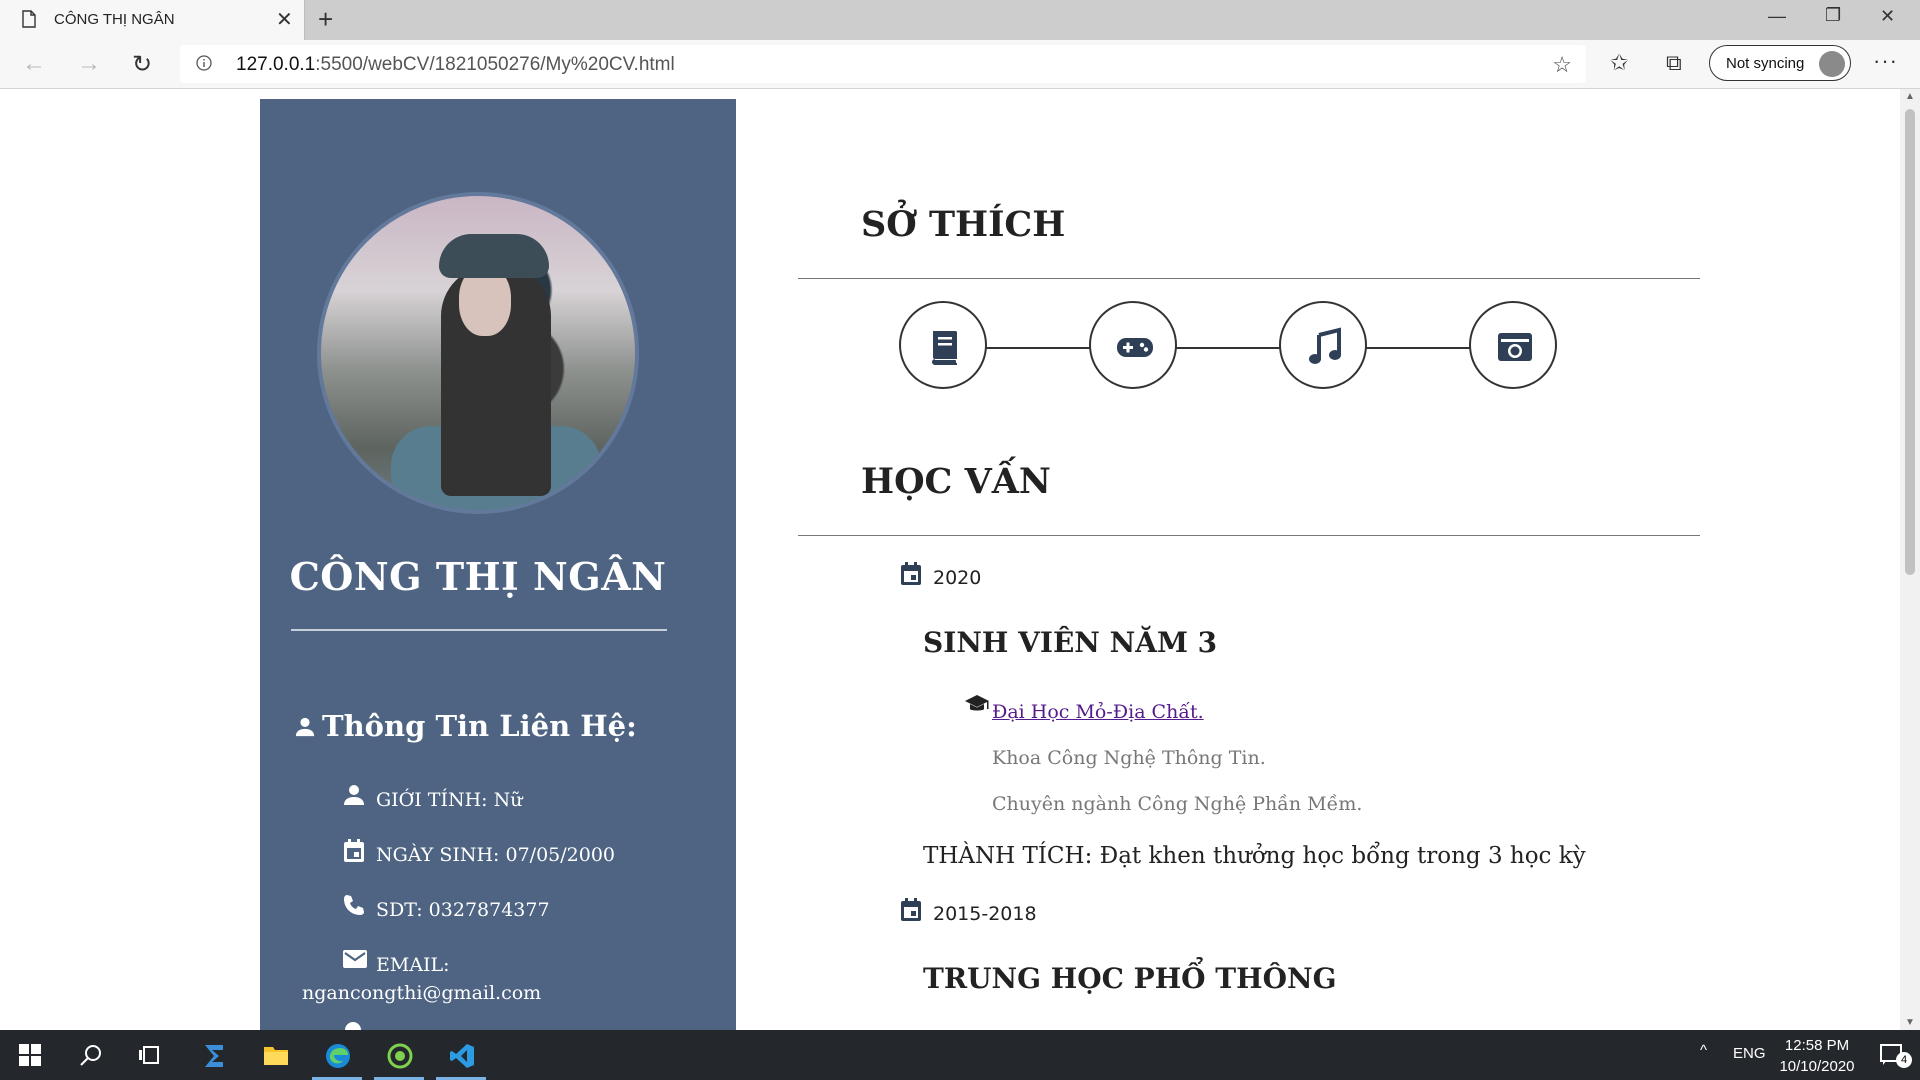 This screenshot has height=1080, width=1920. I want to click on favorites-icon: ✩, so click(1619, 63).